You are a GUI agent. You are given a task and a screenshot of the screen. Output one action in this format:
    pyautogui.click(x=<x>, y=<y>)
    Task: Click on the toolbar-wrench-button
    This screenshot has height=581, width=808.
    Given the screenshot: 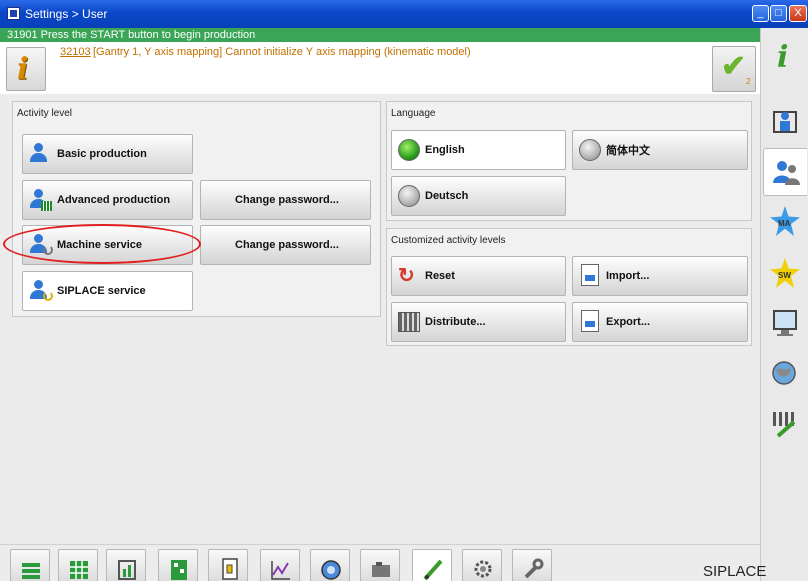 What is the action you would take?
    pyautogui.click(x=532, y=565)
    